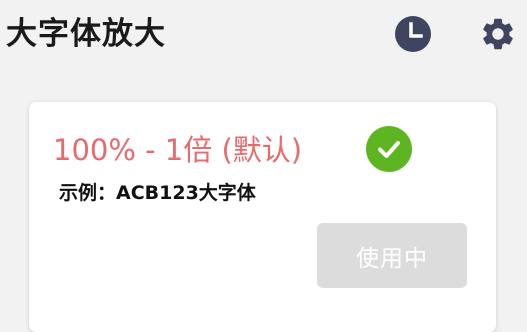 This screenshot has width=527, height=332. I want to click on selected-badge, so click(389, 149).